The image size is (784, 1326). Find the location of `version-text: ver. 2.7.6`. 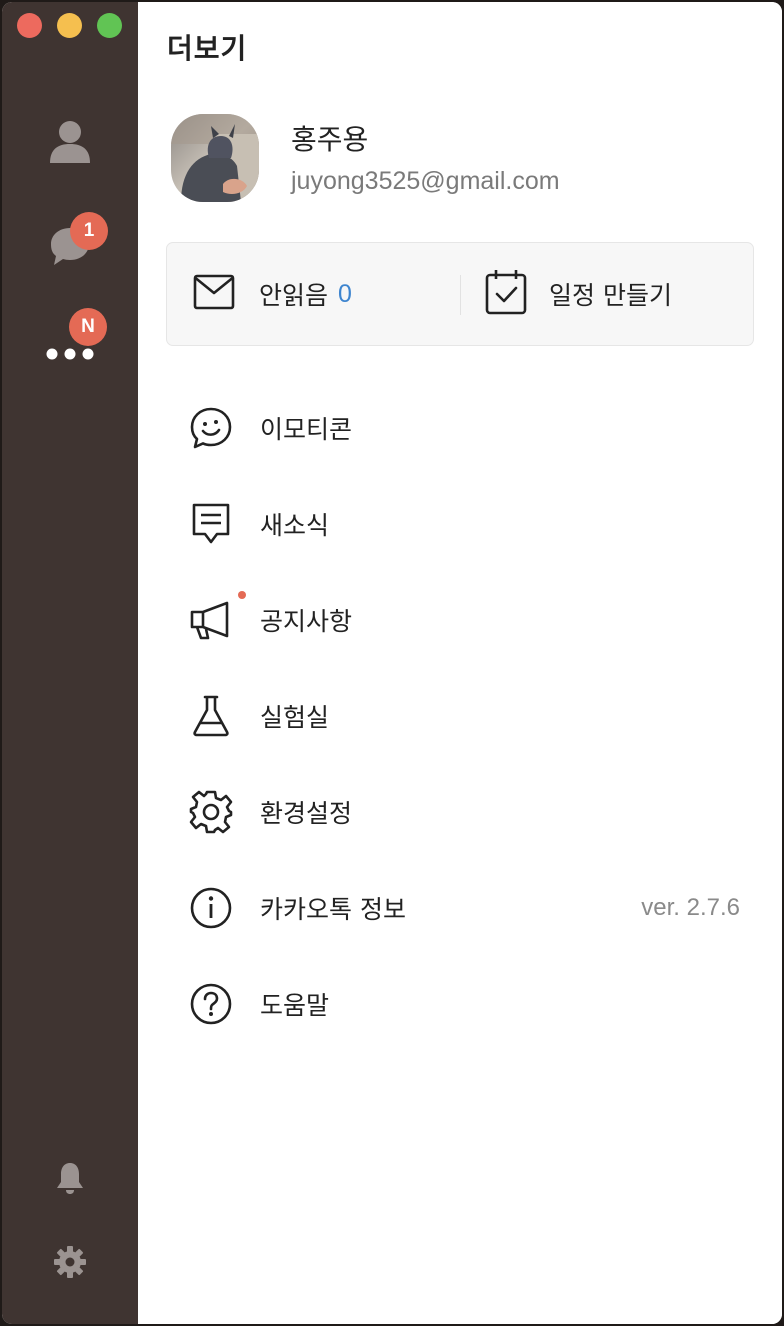

version-text: ver. 2.7.6 is located at coordinates (690, 907).